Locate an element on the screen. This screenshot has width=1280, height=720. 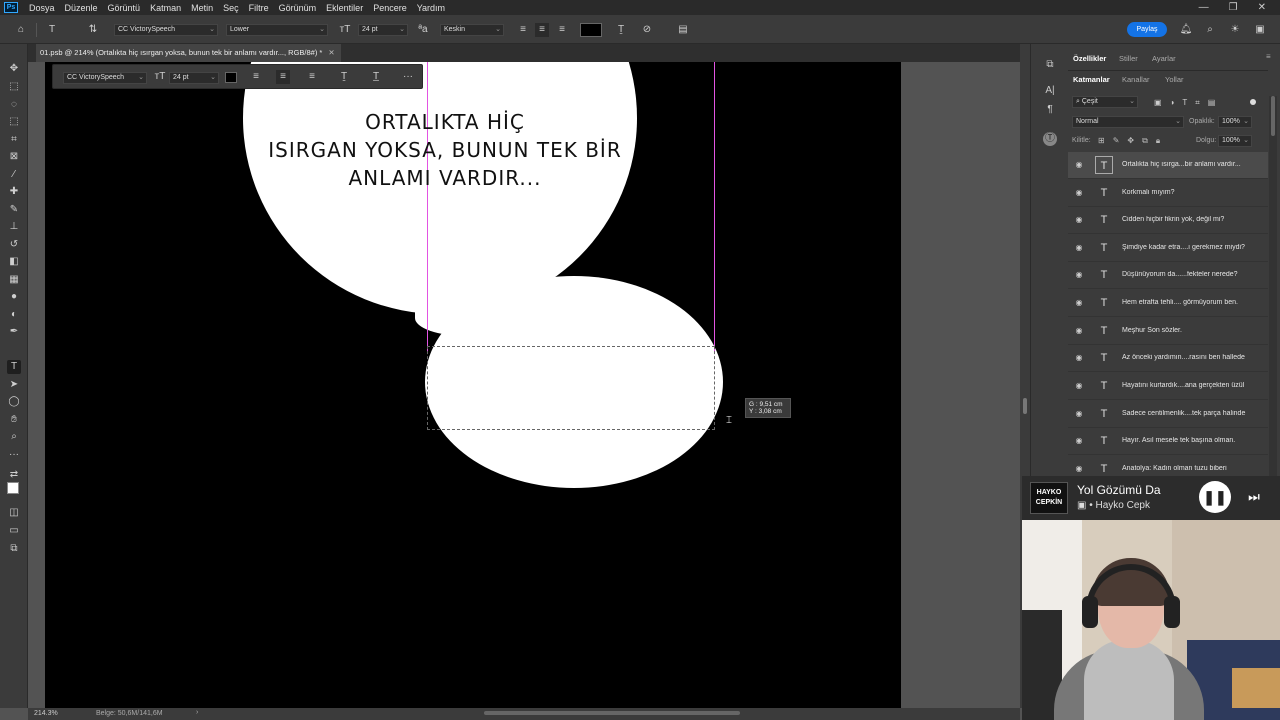
ctx-type-options-icon: T̲ is located at coordinates (376, 77).